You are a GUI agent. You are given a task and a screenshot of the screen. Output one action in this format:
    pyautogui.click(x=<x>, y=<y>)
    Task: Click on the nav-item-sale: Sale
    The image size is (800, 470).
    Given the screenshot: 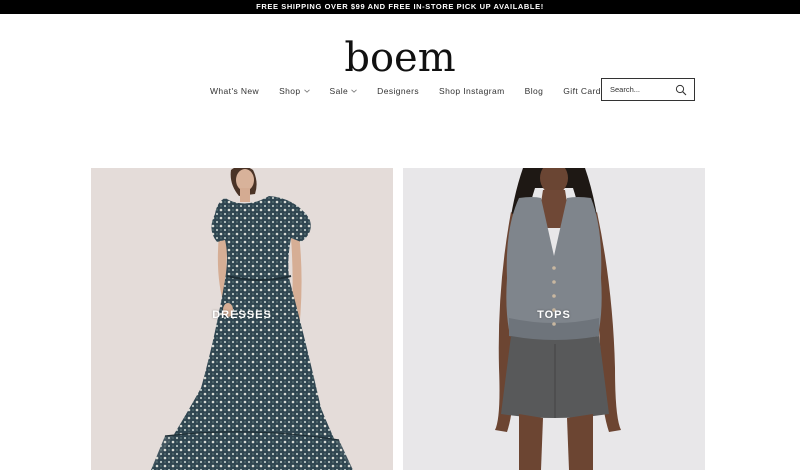 What is the action you would take?
    pyautogui.click(x=344, y=91)
    